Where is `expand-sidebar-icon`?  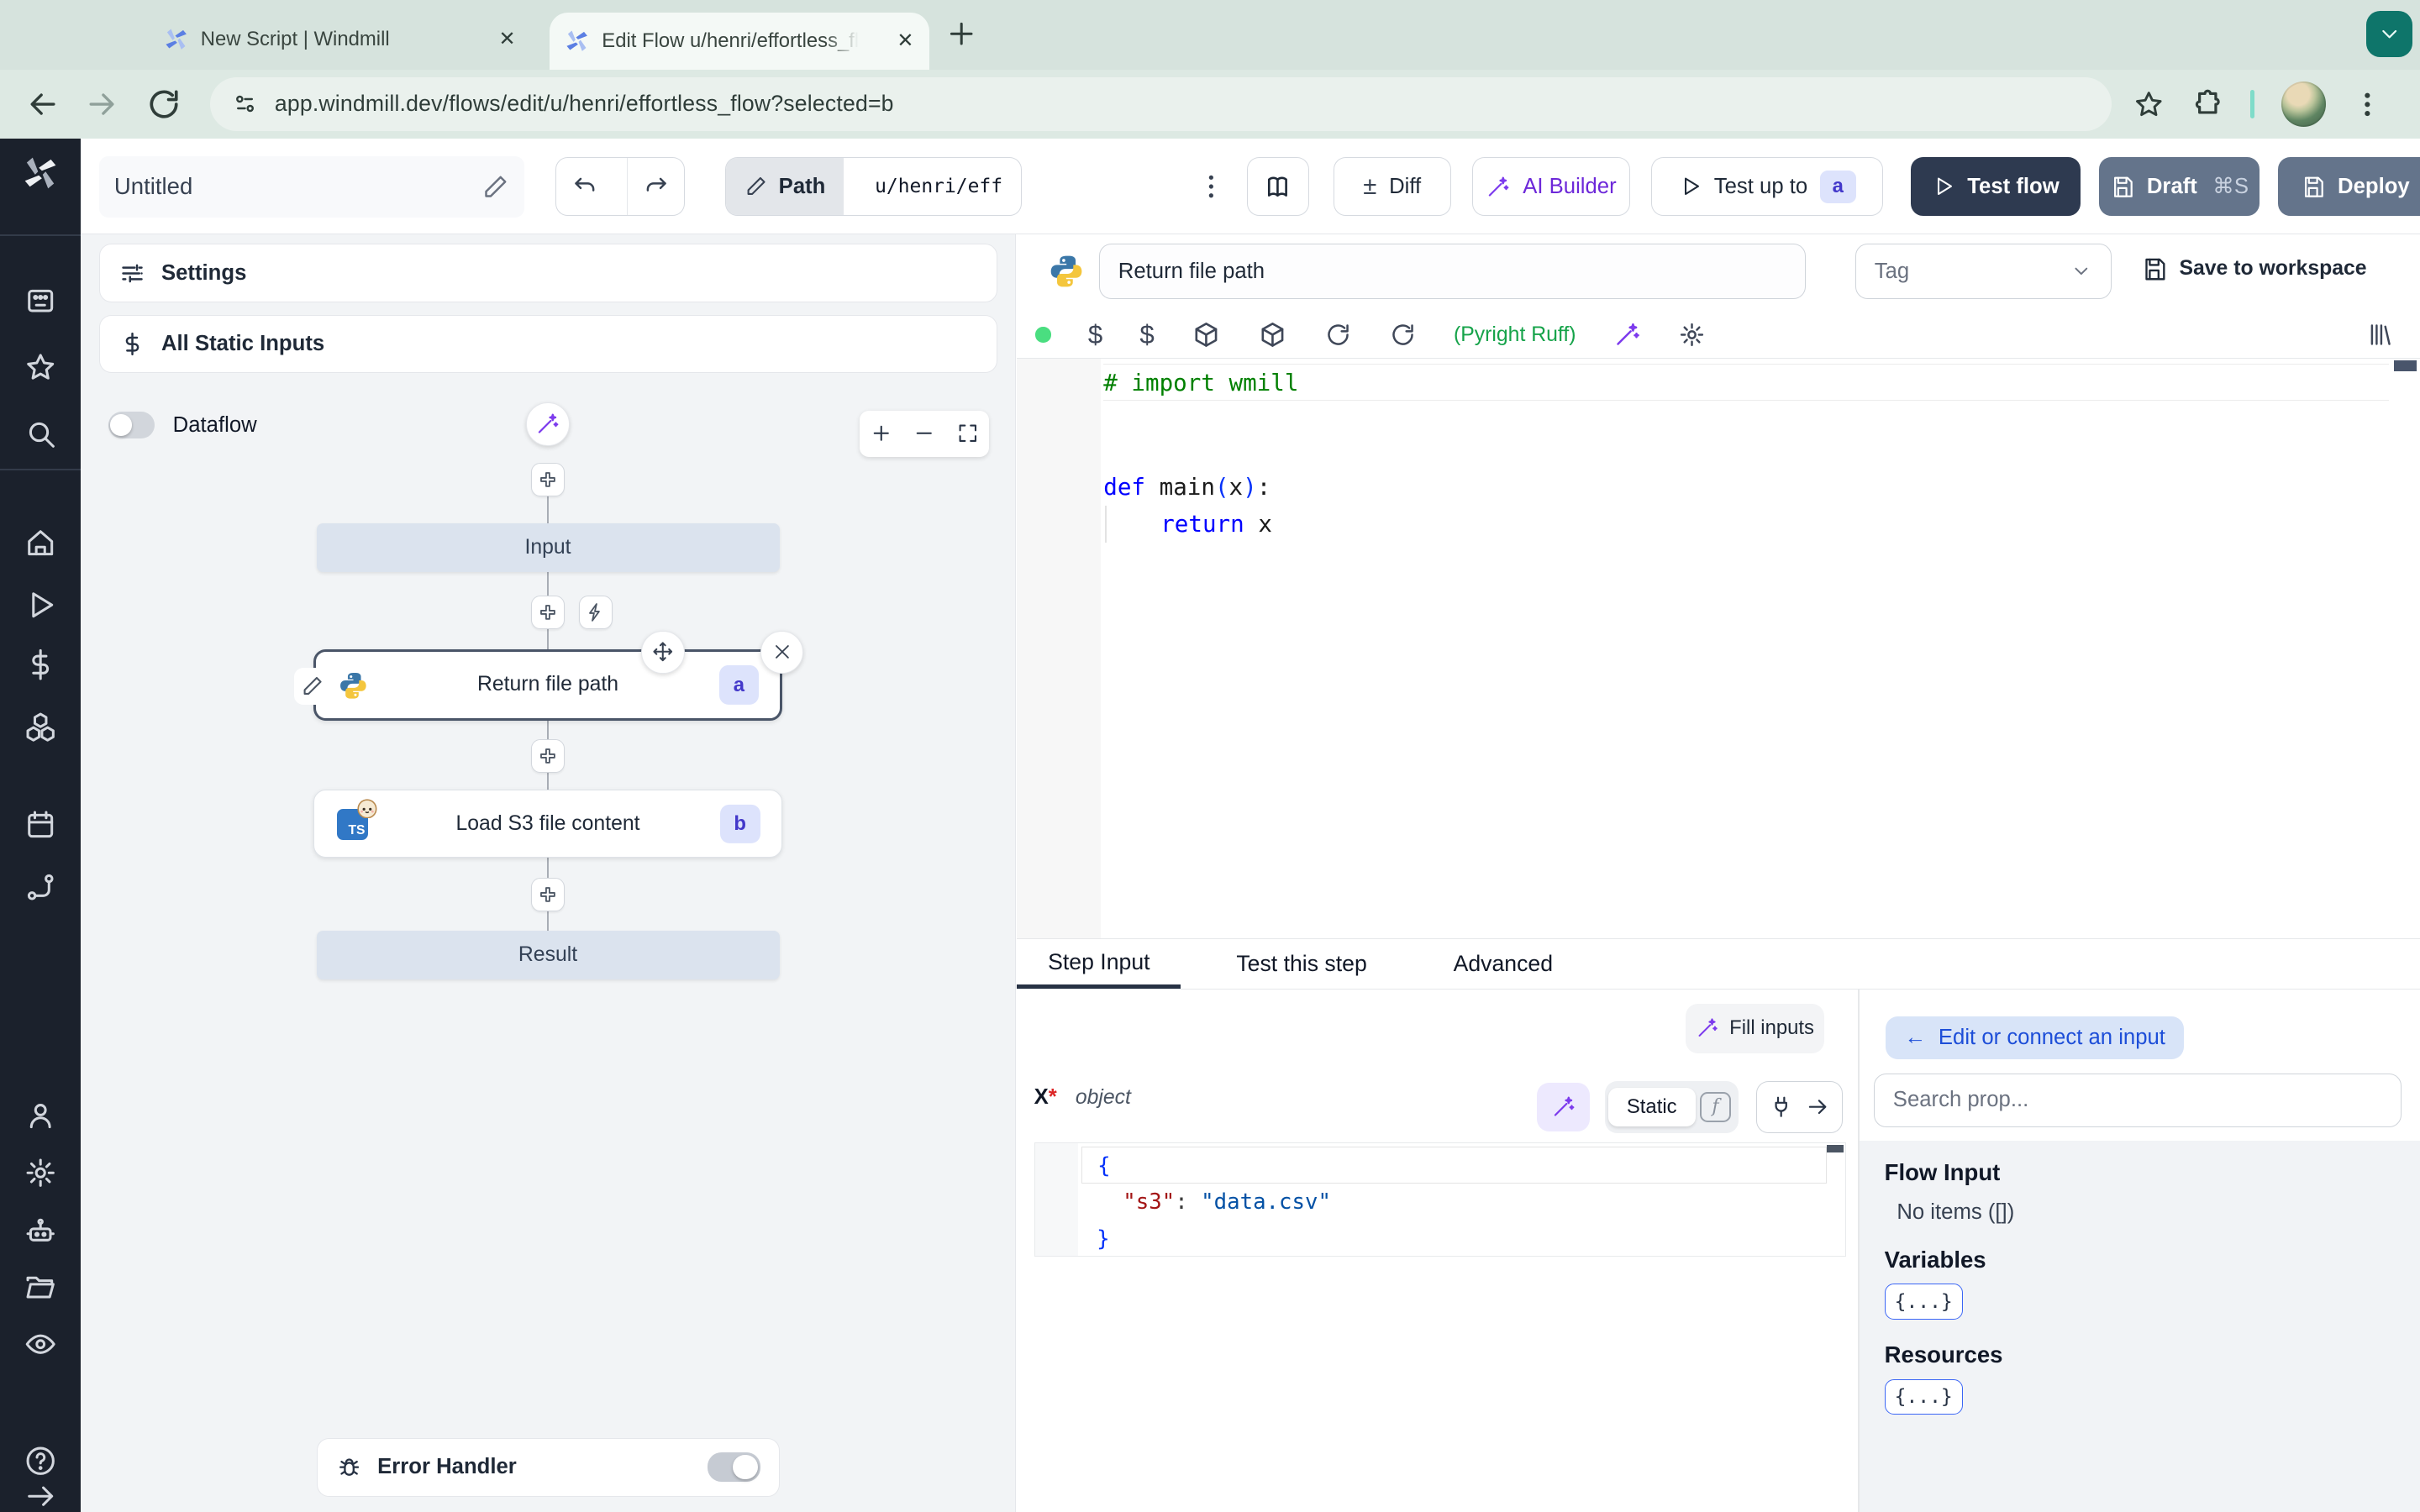
expand-sidebar-icon is located at coordinates (40, 1495).